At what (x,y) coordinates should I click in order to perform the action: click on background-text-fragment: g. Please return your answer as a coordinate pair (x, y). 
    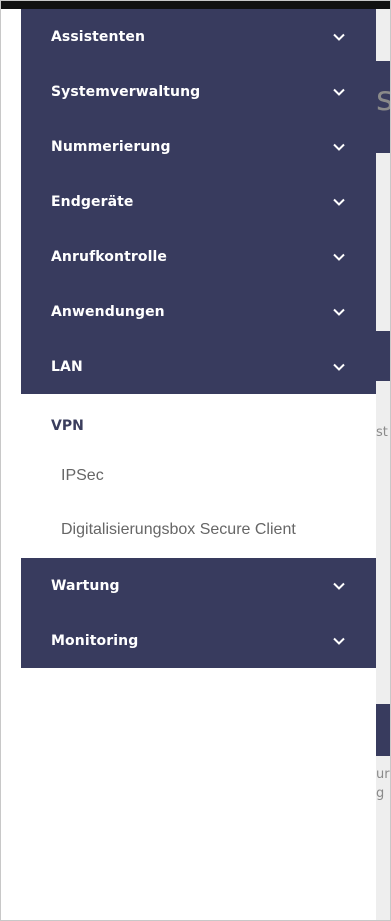
    Looking at the image, I should click on (380, 793).